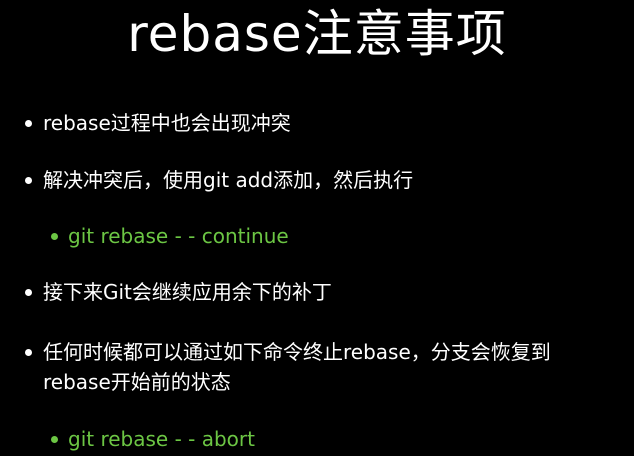 The width and height of the screenshot is (634, 456). I want to click on bullet-item: rebase过程中也会出现冲突, so click(158, 123).